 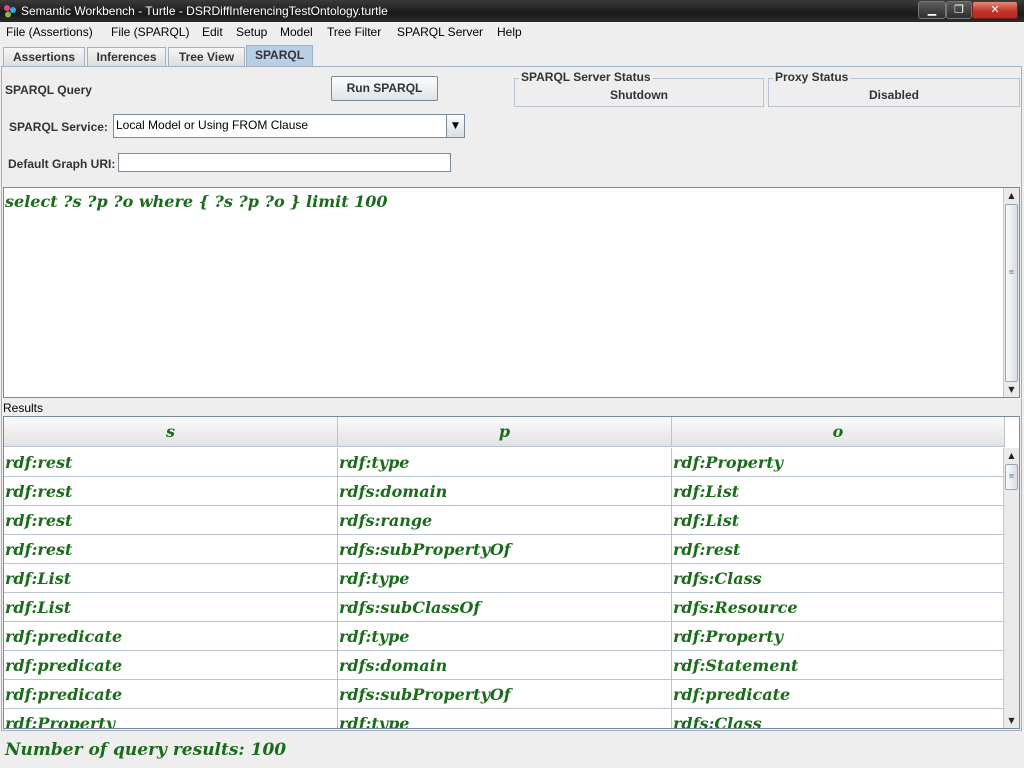 What do you see at coordinates (838, 665) in the screenshot?
I see `cell-o: rdf:Statement` at bounding box center [838, 665].